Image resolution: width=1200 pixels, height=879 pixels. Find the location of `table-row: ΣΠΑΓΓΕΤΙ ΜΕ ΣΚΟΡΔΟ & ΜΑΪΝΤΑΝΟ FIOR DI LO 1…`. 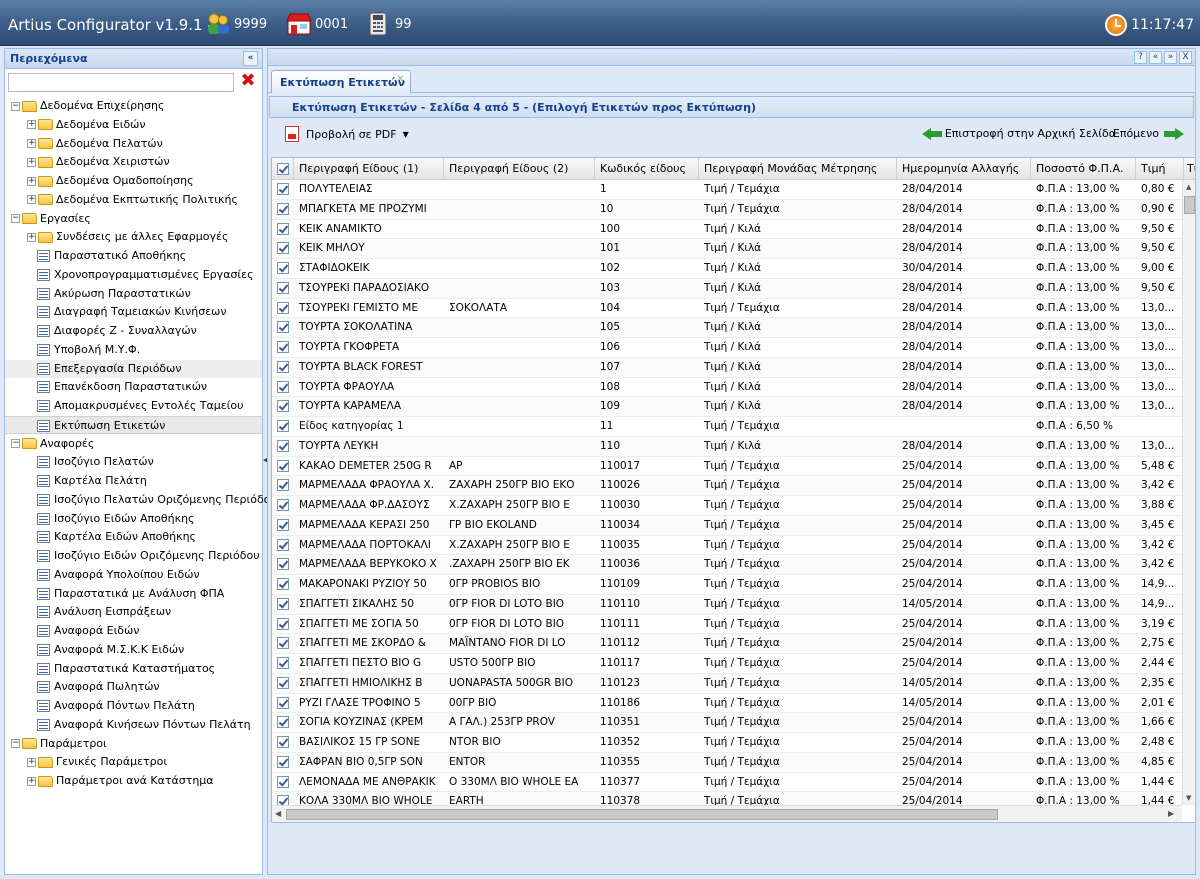

table-row: ΣΠΑΓΓΕΤΙ ΜΕ ΣΚΟΡΔΟ & ΜΑΪΝΤΑΝΟ FIOR DI LO 1… is located at coordinates (727, 644).